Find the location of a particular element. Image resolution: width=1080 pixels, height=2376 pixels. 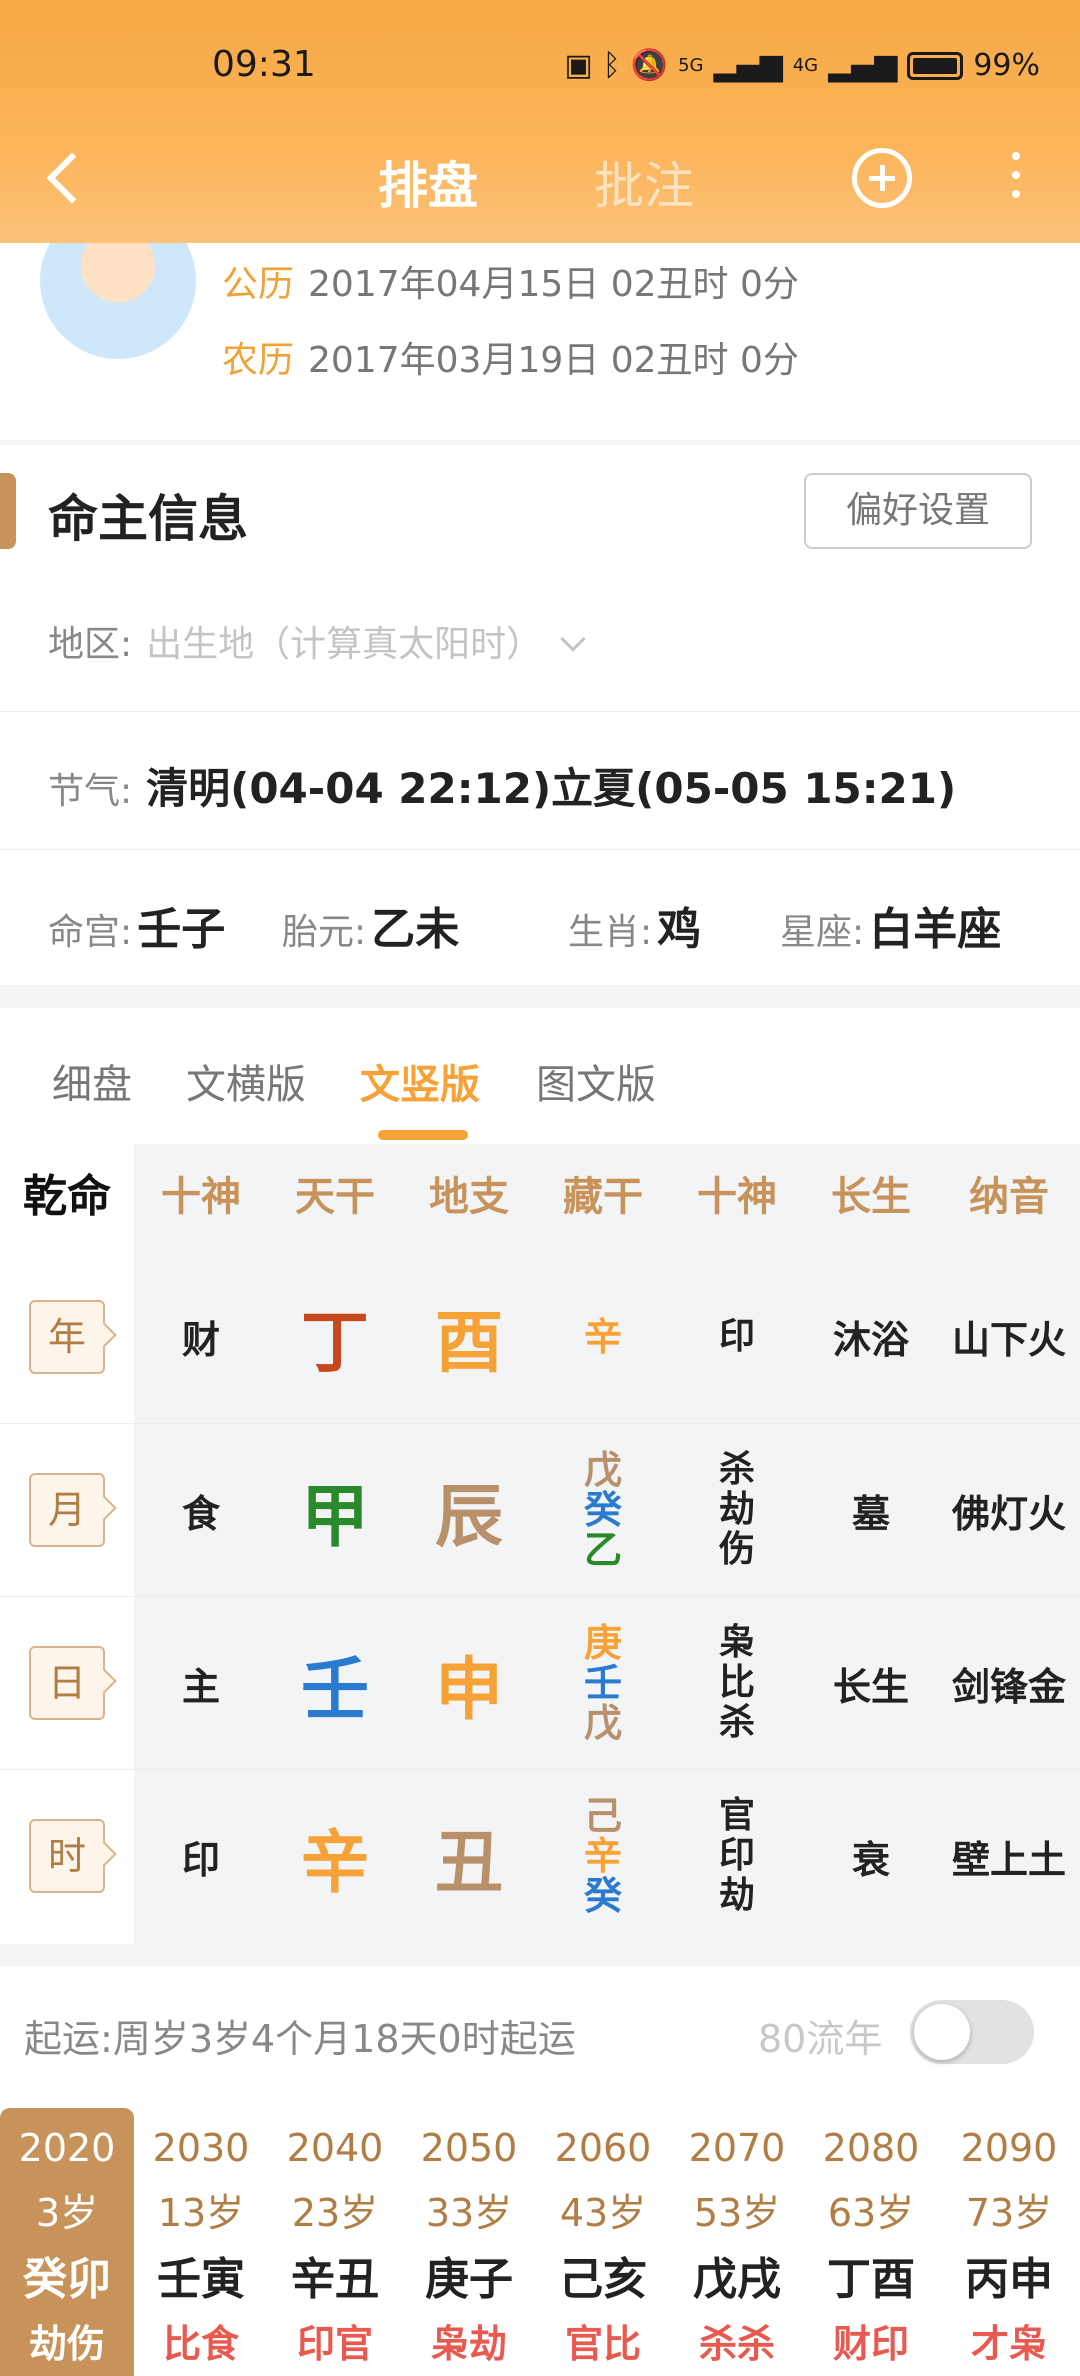

pillar-cell: 年 is located at coordinates (67, 1336).